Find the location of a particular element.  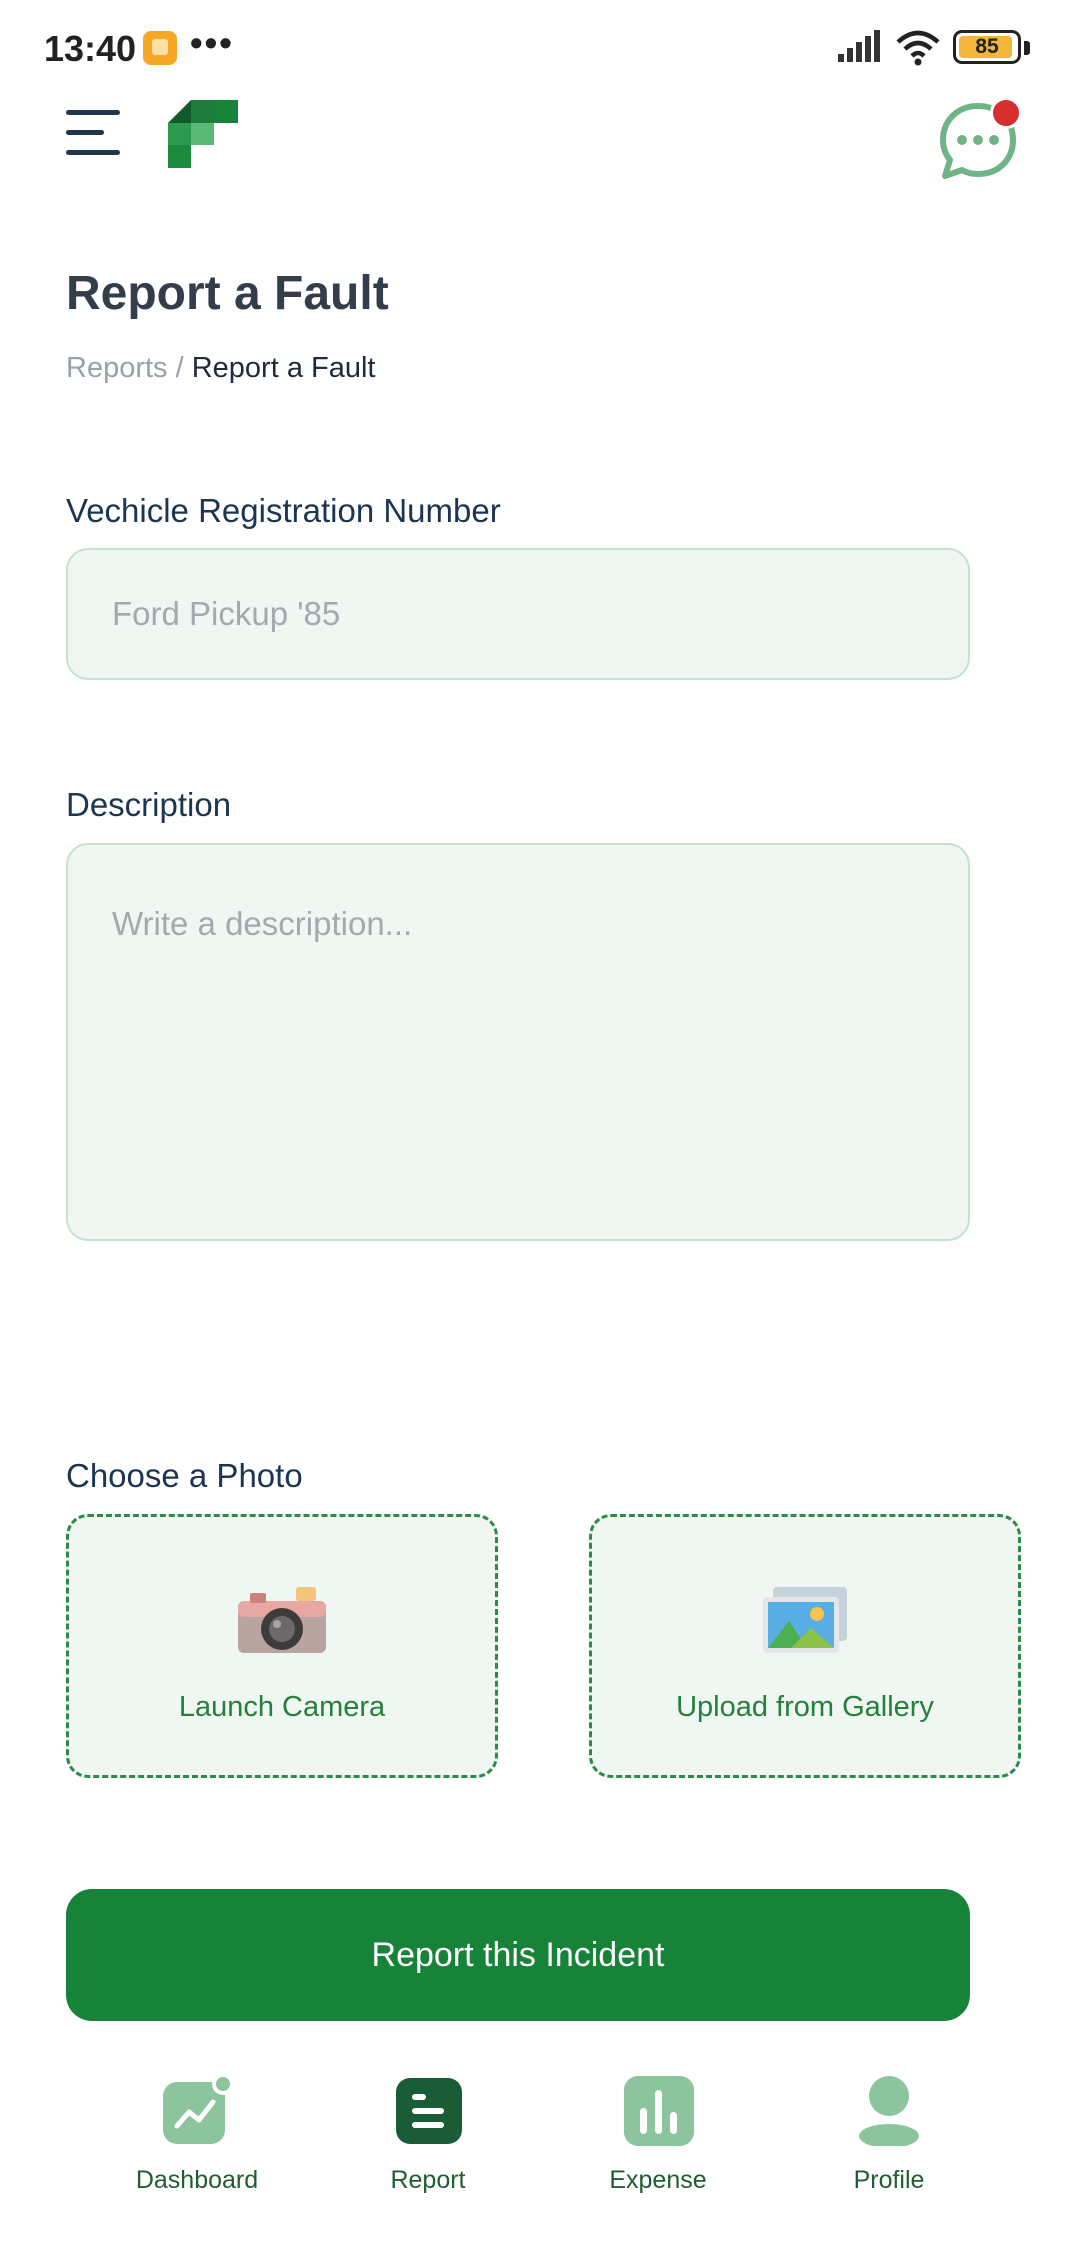

bar-chart-icon is located at coordinates (659, 2111).